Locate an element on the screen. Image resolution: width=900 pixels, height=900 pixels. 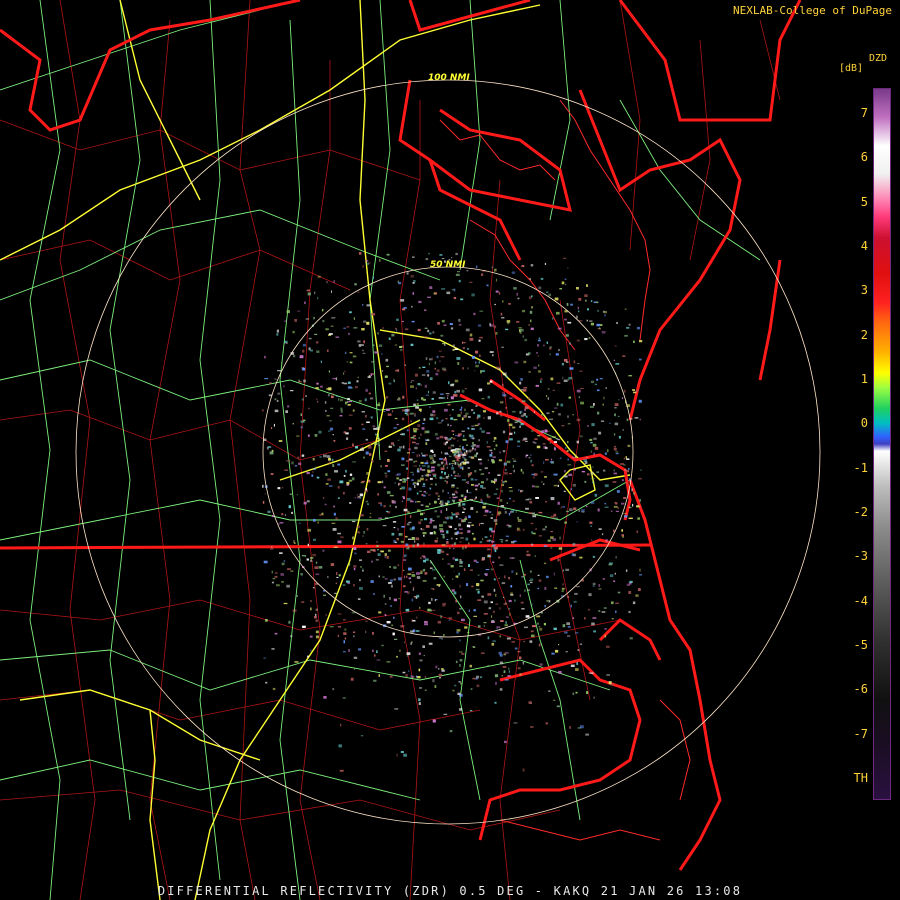
color-scale-tick: 0 is located at coordinates (864, 423).